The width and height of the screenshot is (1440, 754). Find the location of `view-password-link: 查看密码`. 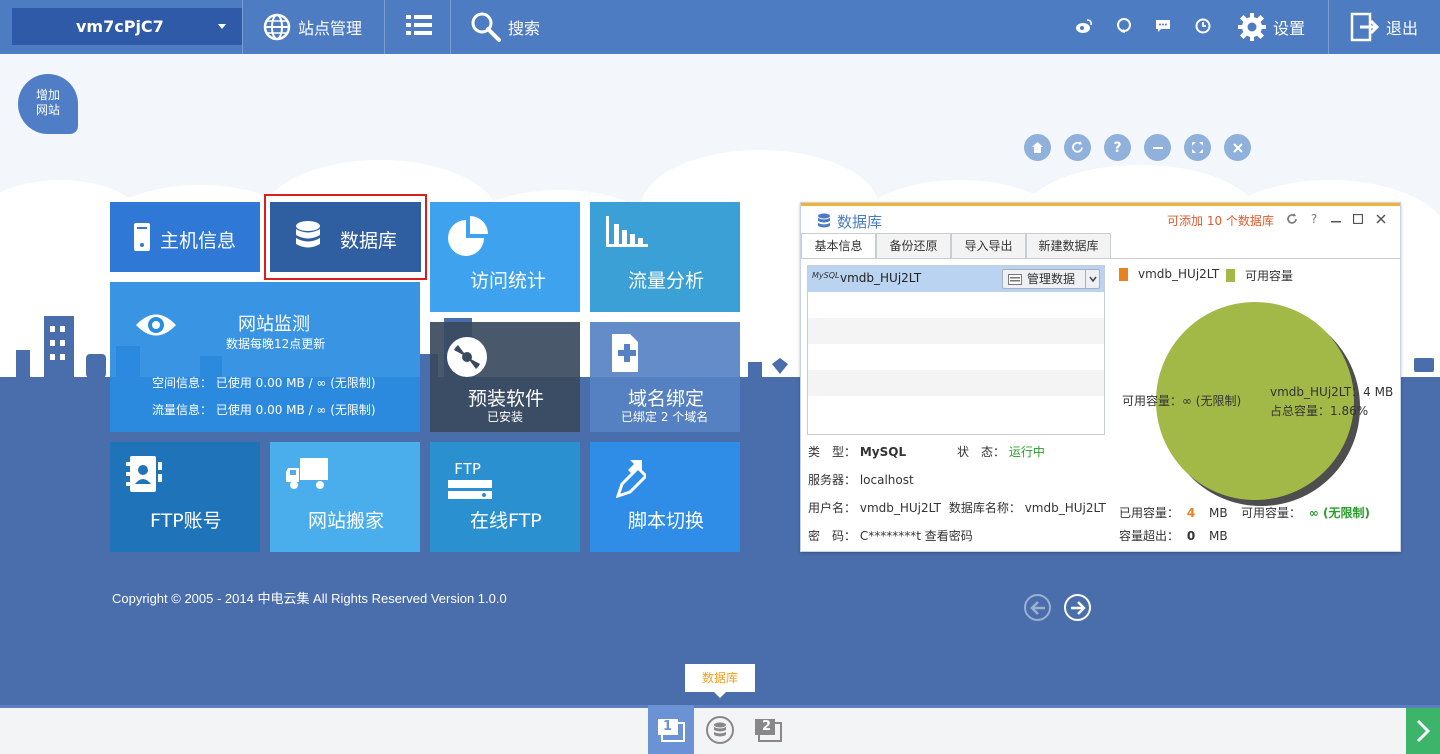

view-password-link: 查看密码 is located at coordinates (949, 536).